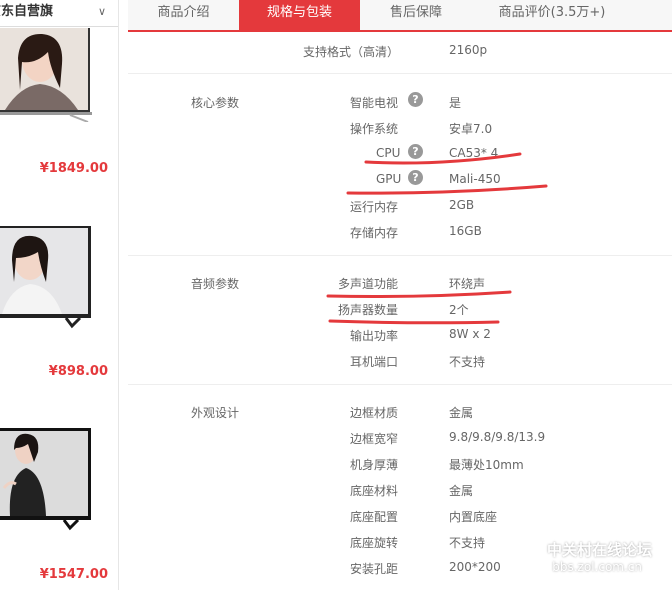 This screenshot has width=672, height=590. I want to click on watermark-title: 中关村在线论坛, so click(599, 550).